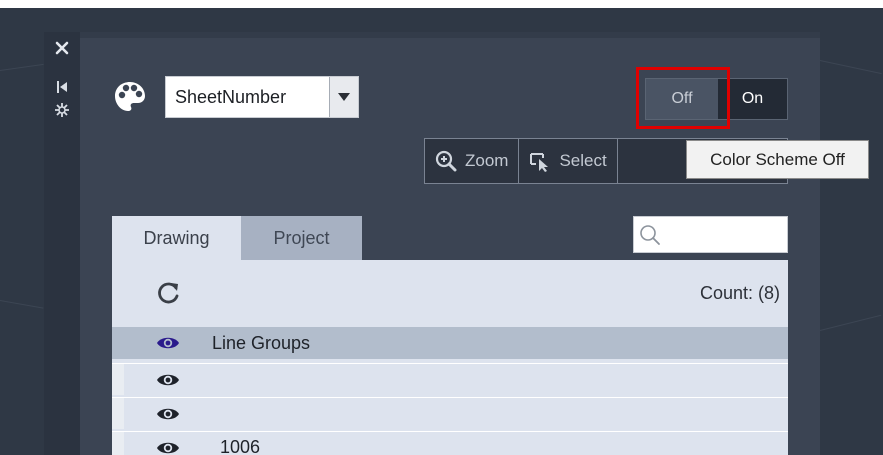 The height and width of the screenshot is (455, 883). I want to click on row-label: Line Groups, so click(261, 342).